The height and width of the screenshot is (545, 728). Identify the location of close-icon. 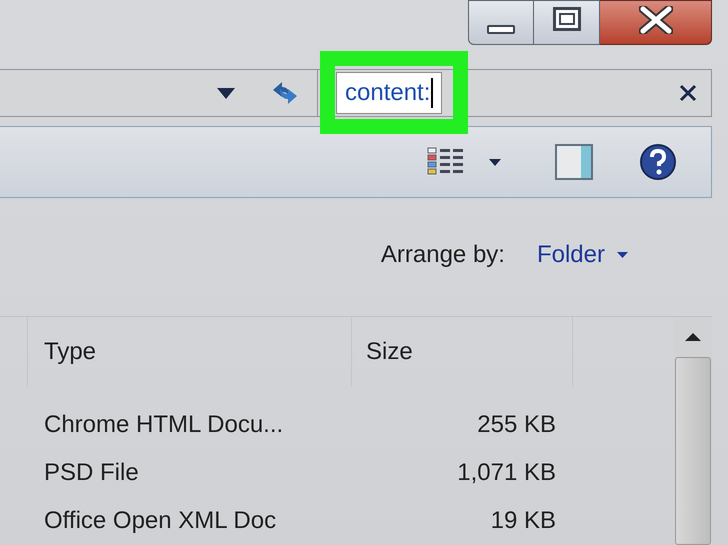
(655, 20).